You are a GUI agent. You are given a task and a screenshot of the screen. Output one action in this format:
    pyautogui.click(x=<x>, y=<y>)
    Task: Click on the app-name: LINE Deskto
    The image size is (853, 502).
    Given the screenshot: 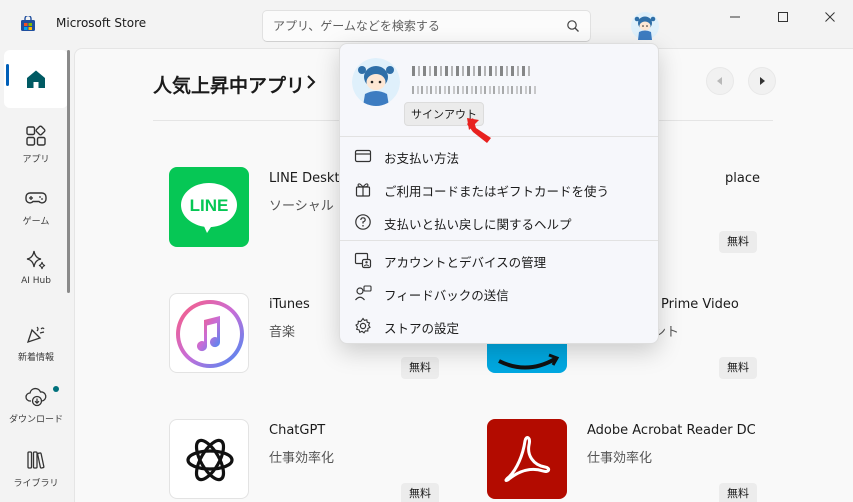 What is the action you would take?
    pyautogui.click(x=308, y=178)
    